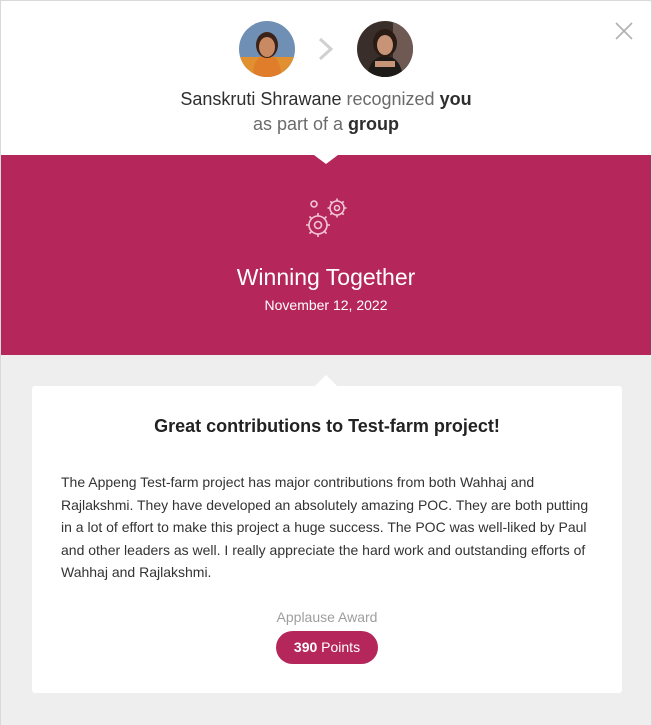 The height and width of the screenshot is (725, 652). I want to click on award-type-label: Applause Award, so click(327, 617).